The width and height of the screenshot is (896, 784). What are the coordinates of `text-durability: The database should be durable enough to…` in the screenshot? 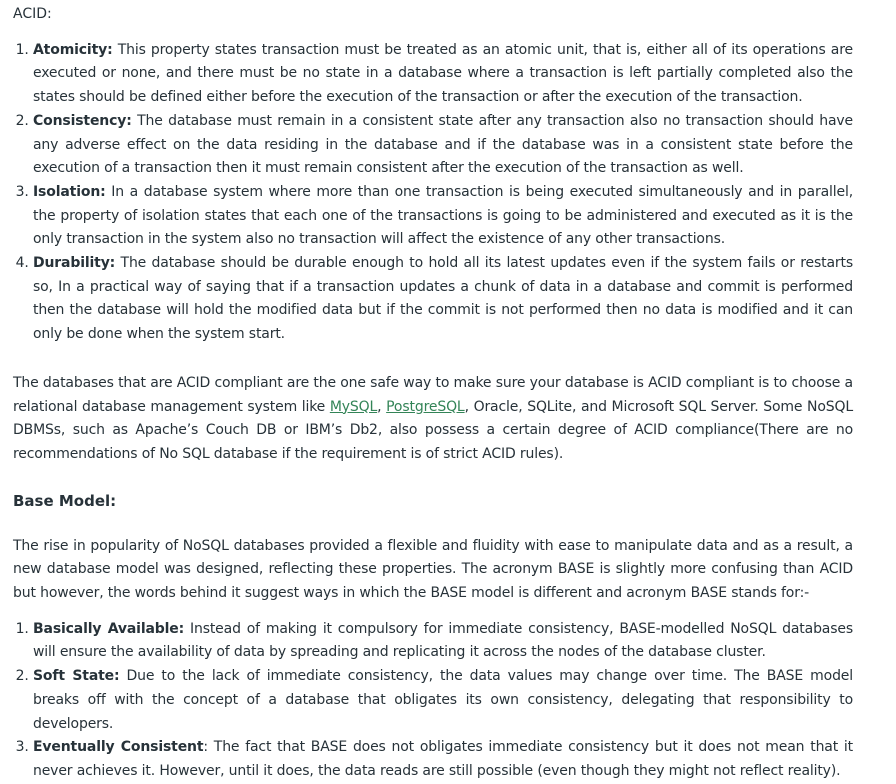 It's located at (443, 299).